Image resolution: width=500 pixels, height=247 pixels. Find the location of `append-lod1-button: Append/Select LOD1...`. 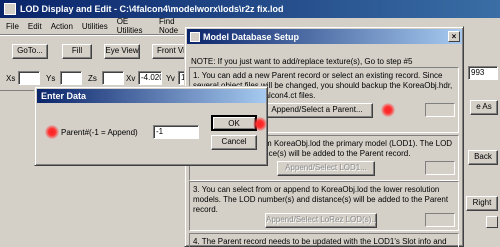

append-lod1-button: Append/Select LOD1... is located at coordinates (326, 168).